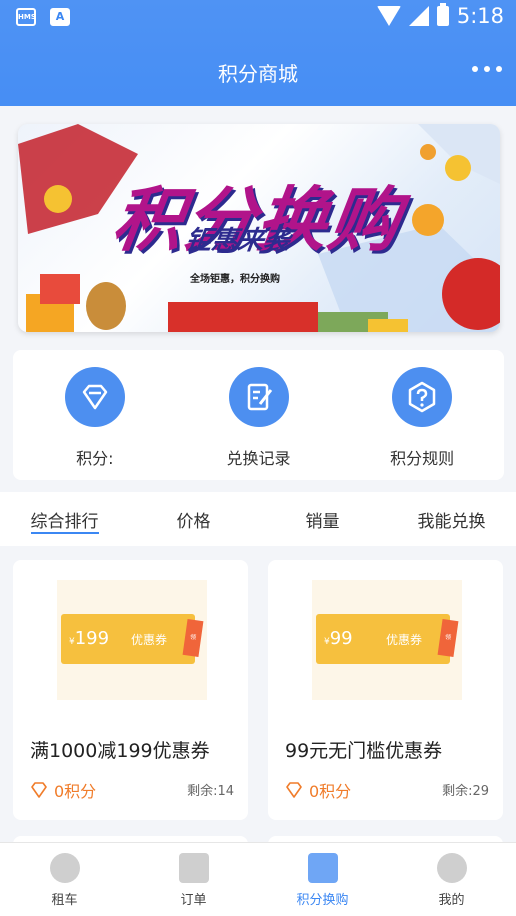 This screenshot has height=916, width=516. Describe the element at coordinates (422, 458) in the screenshot. I see `action-points-rules-label: 积分规则` at that location.